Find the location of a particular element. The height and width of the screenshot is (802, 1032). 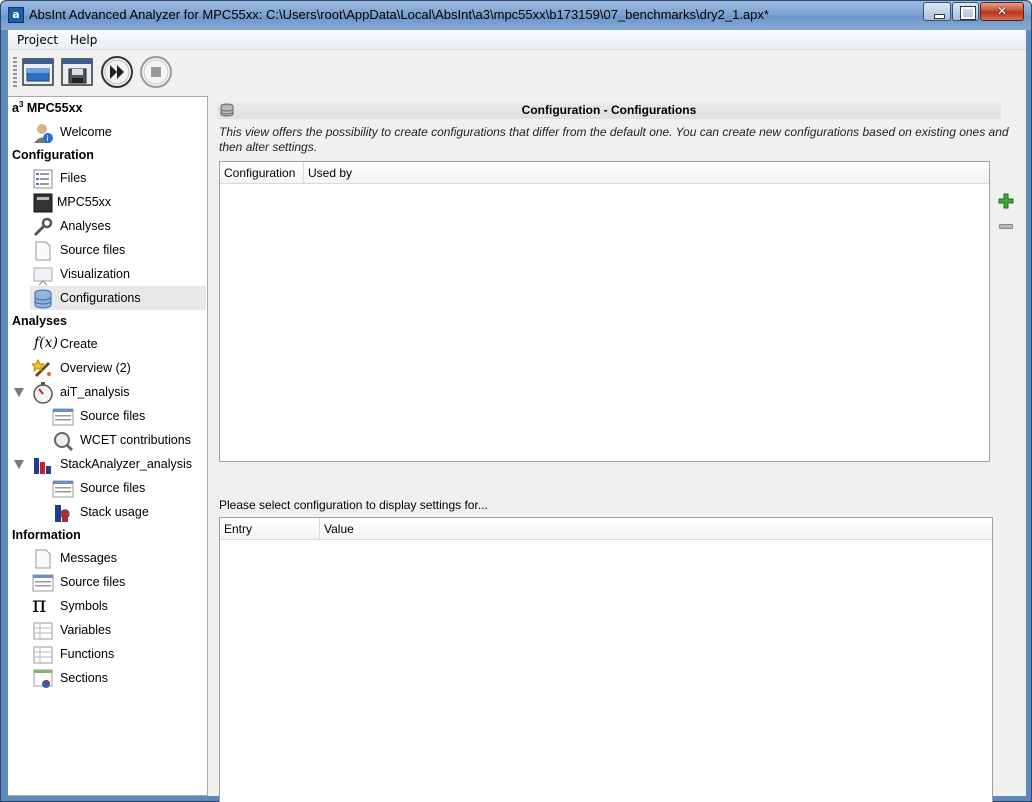

open-project-icon is located at coordinates (38, 72).